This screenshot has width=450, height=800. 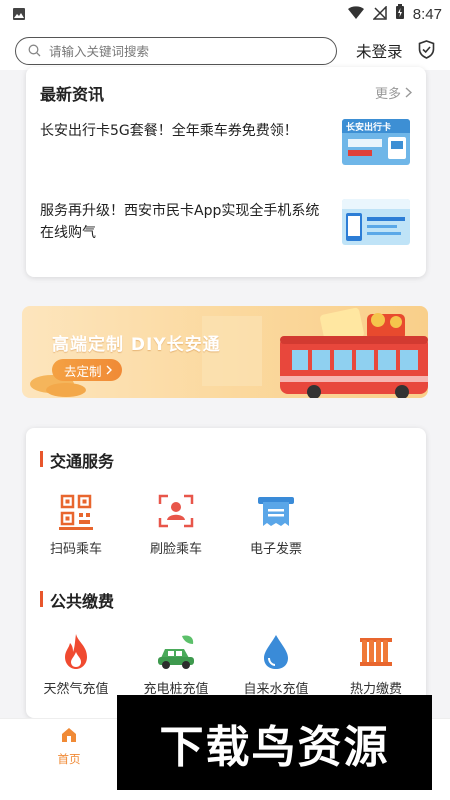 What do you see at coordinates (376, 222) in the screenshot?
I see `news-thumb-app` at bounding box center [376, 222].